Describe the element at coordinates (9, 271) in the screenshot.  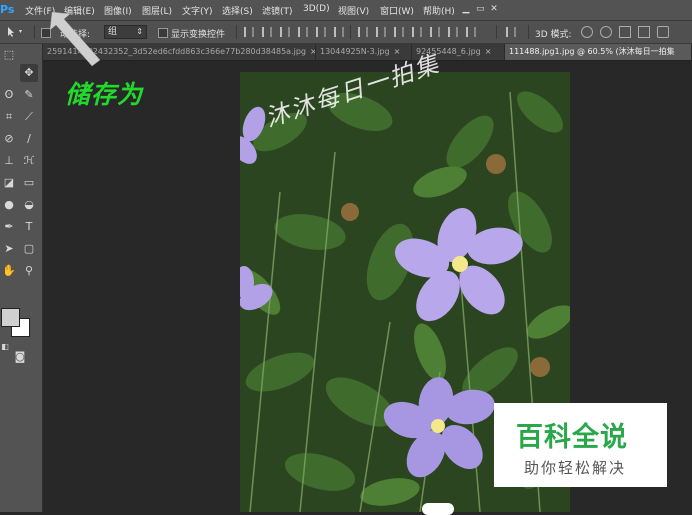
I see `hand-tool-icon: ✋` at that location.